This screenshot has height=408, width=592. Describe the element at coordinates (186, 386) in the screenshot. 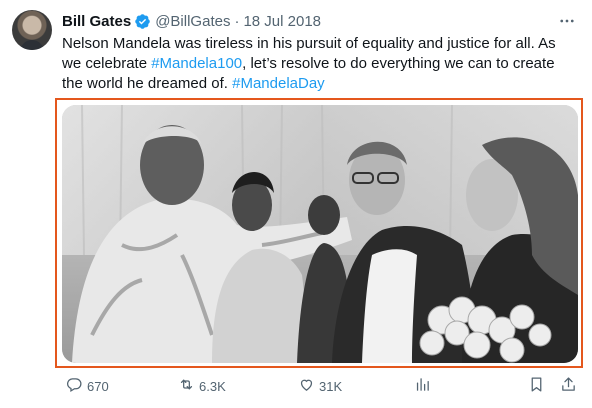

I see `repost-icon` at that location.